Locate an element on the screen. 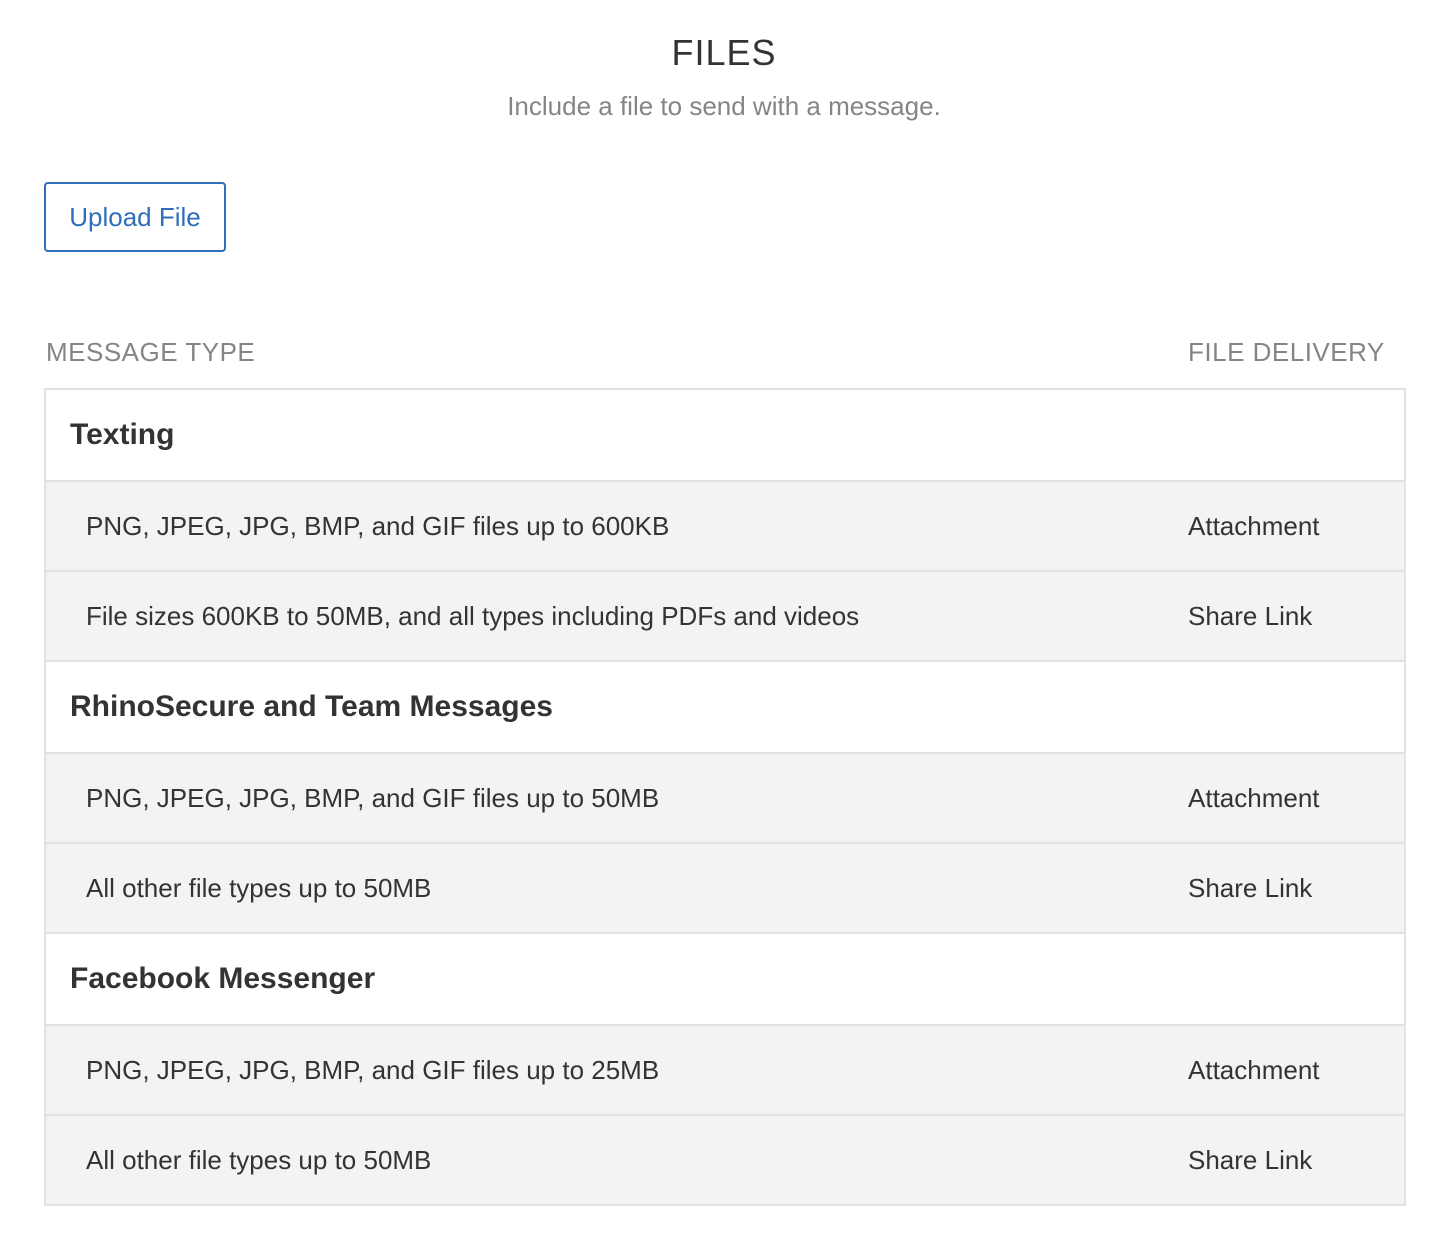  group-header-rhinosecure: RhinoSecure and Team Messages is located at coordinates (725, 708).